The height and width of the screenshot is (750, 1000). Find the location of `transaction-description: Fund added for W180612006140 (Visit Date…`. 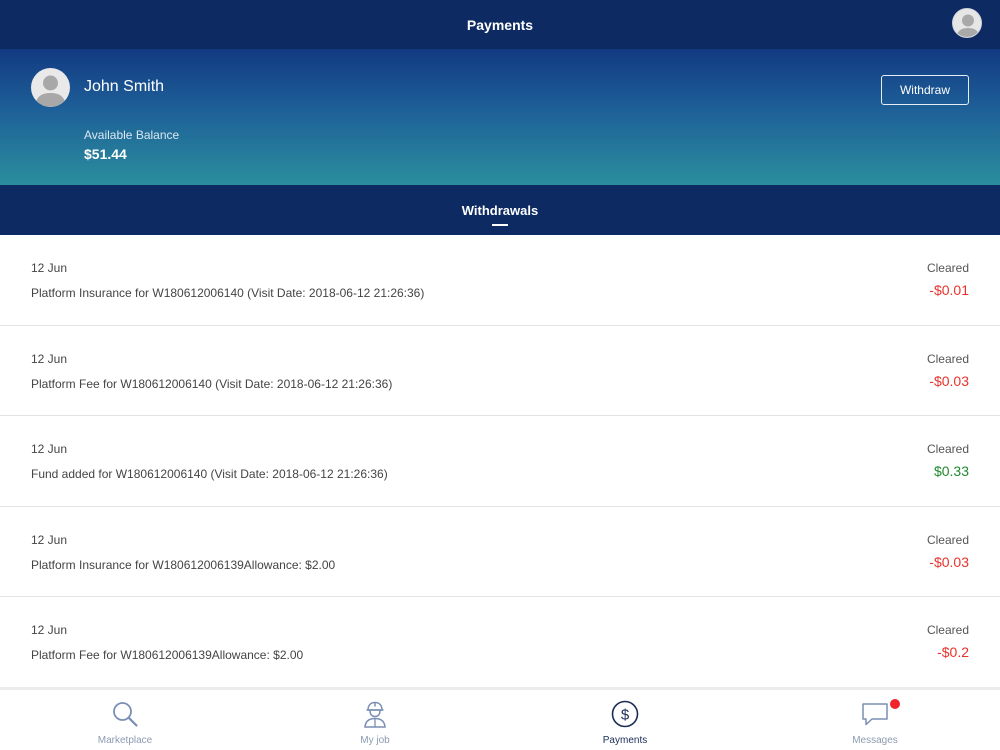

transaction-description: Fund added for W180612006140 (Visit Date… is located at coordinates (209, 474).